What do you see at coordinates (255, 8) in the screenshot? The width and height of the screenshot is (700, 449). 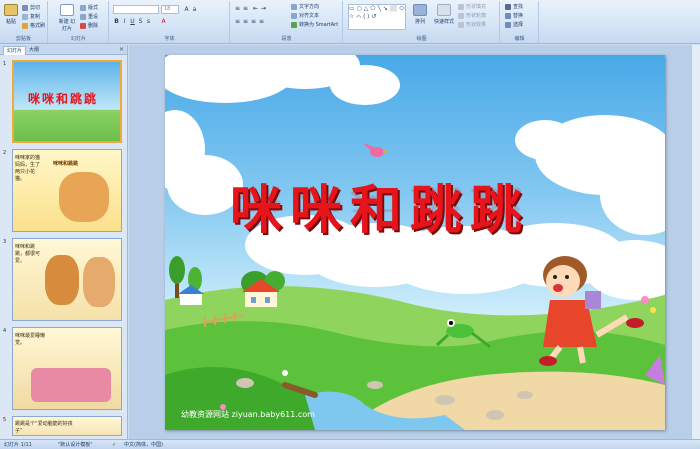 I see `decrease-indent-icon: ⇤` at bounding box center [255, 8].